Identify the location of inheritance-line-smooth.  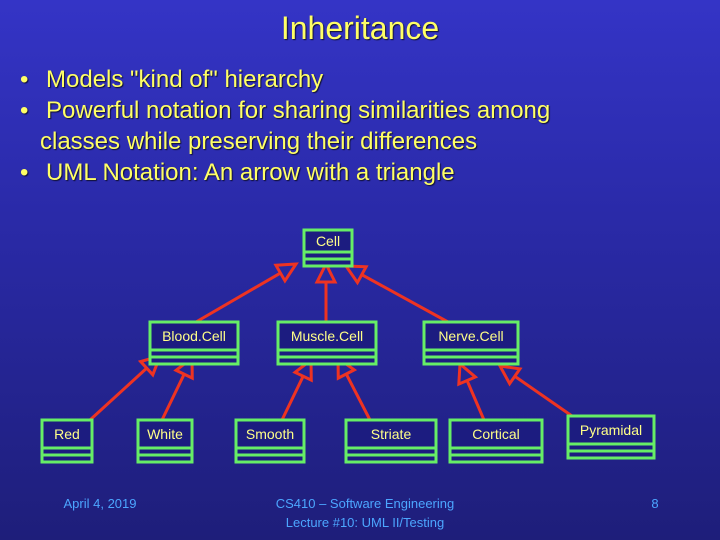
(292, 398).